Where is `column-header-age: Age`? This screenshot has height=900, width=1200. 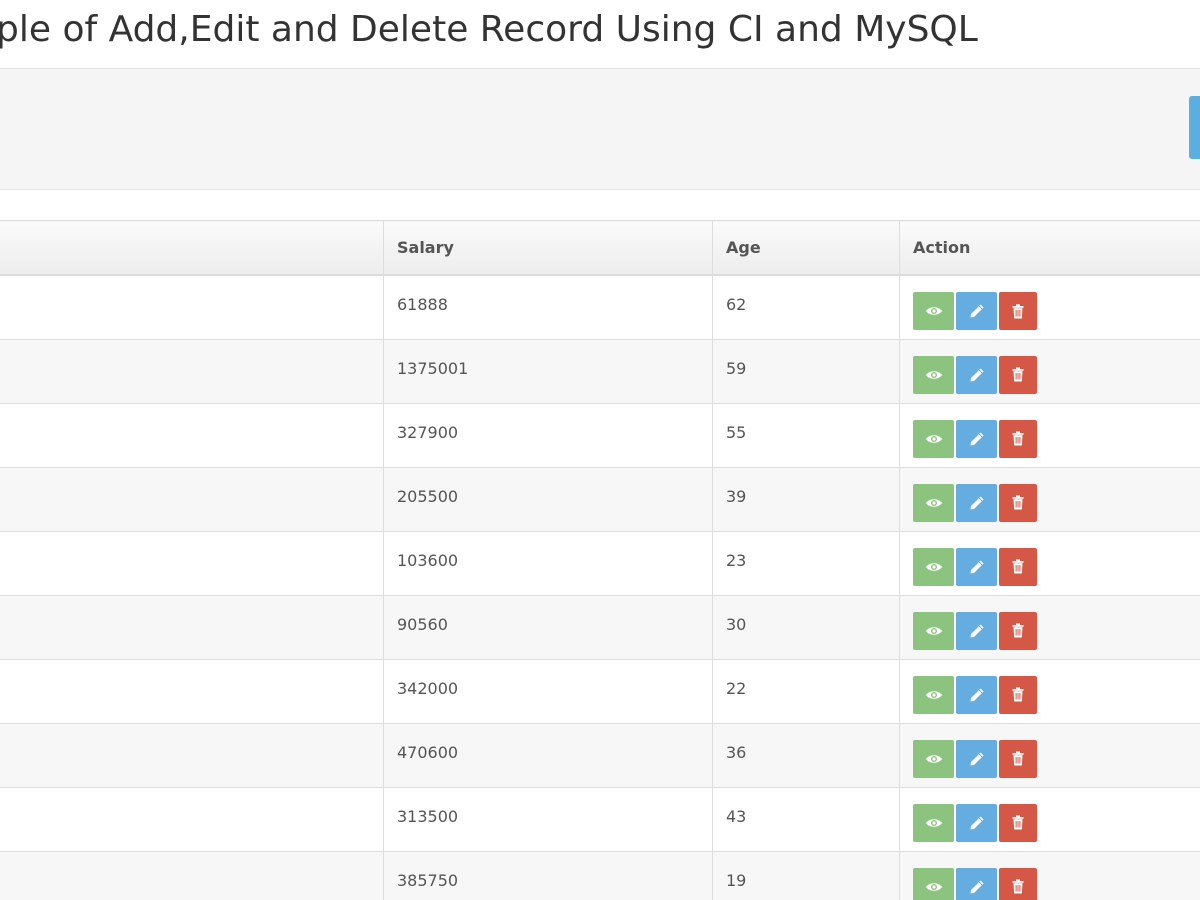 column-header-age: Age is located at coordinates (806, 248).